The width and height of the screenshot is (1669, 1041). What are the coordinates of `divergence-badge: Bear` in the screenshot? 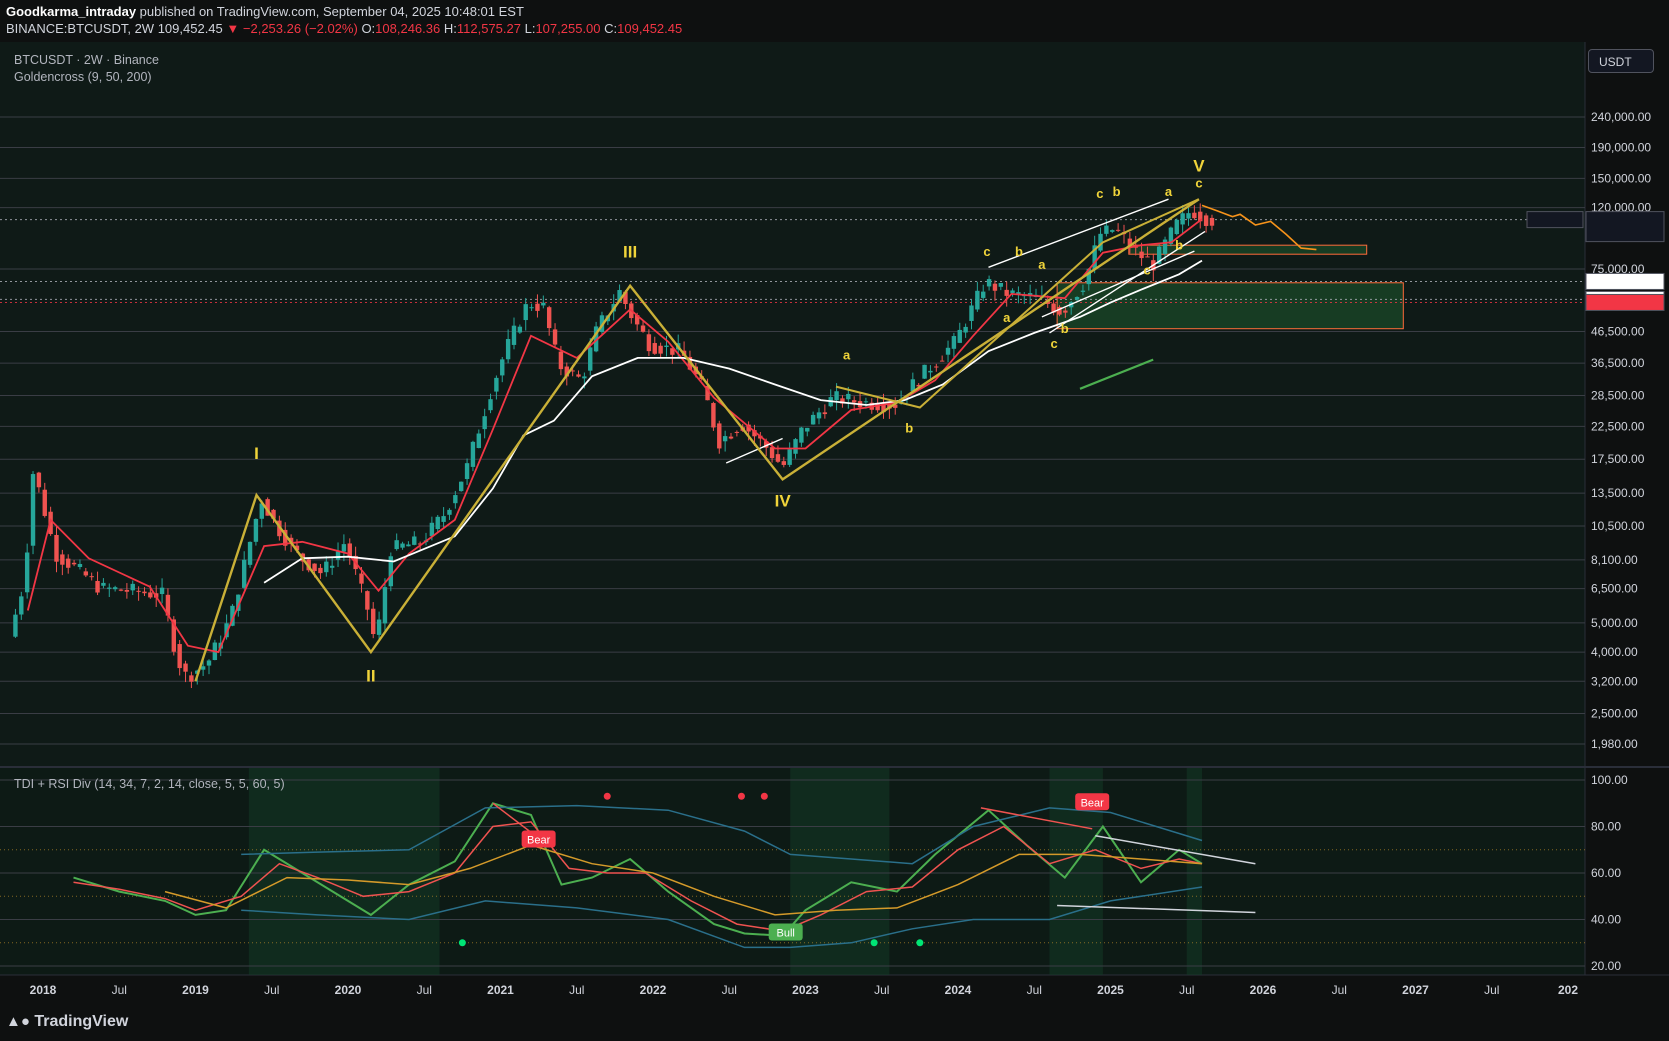 It's located at (1092, 802).